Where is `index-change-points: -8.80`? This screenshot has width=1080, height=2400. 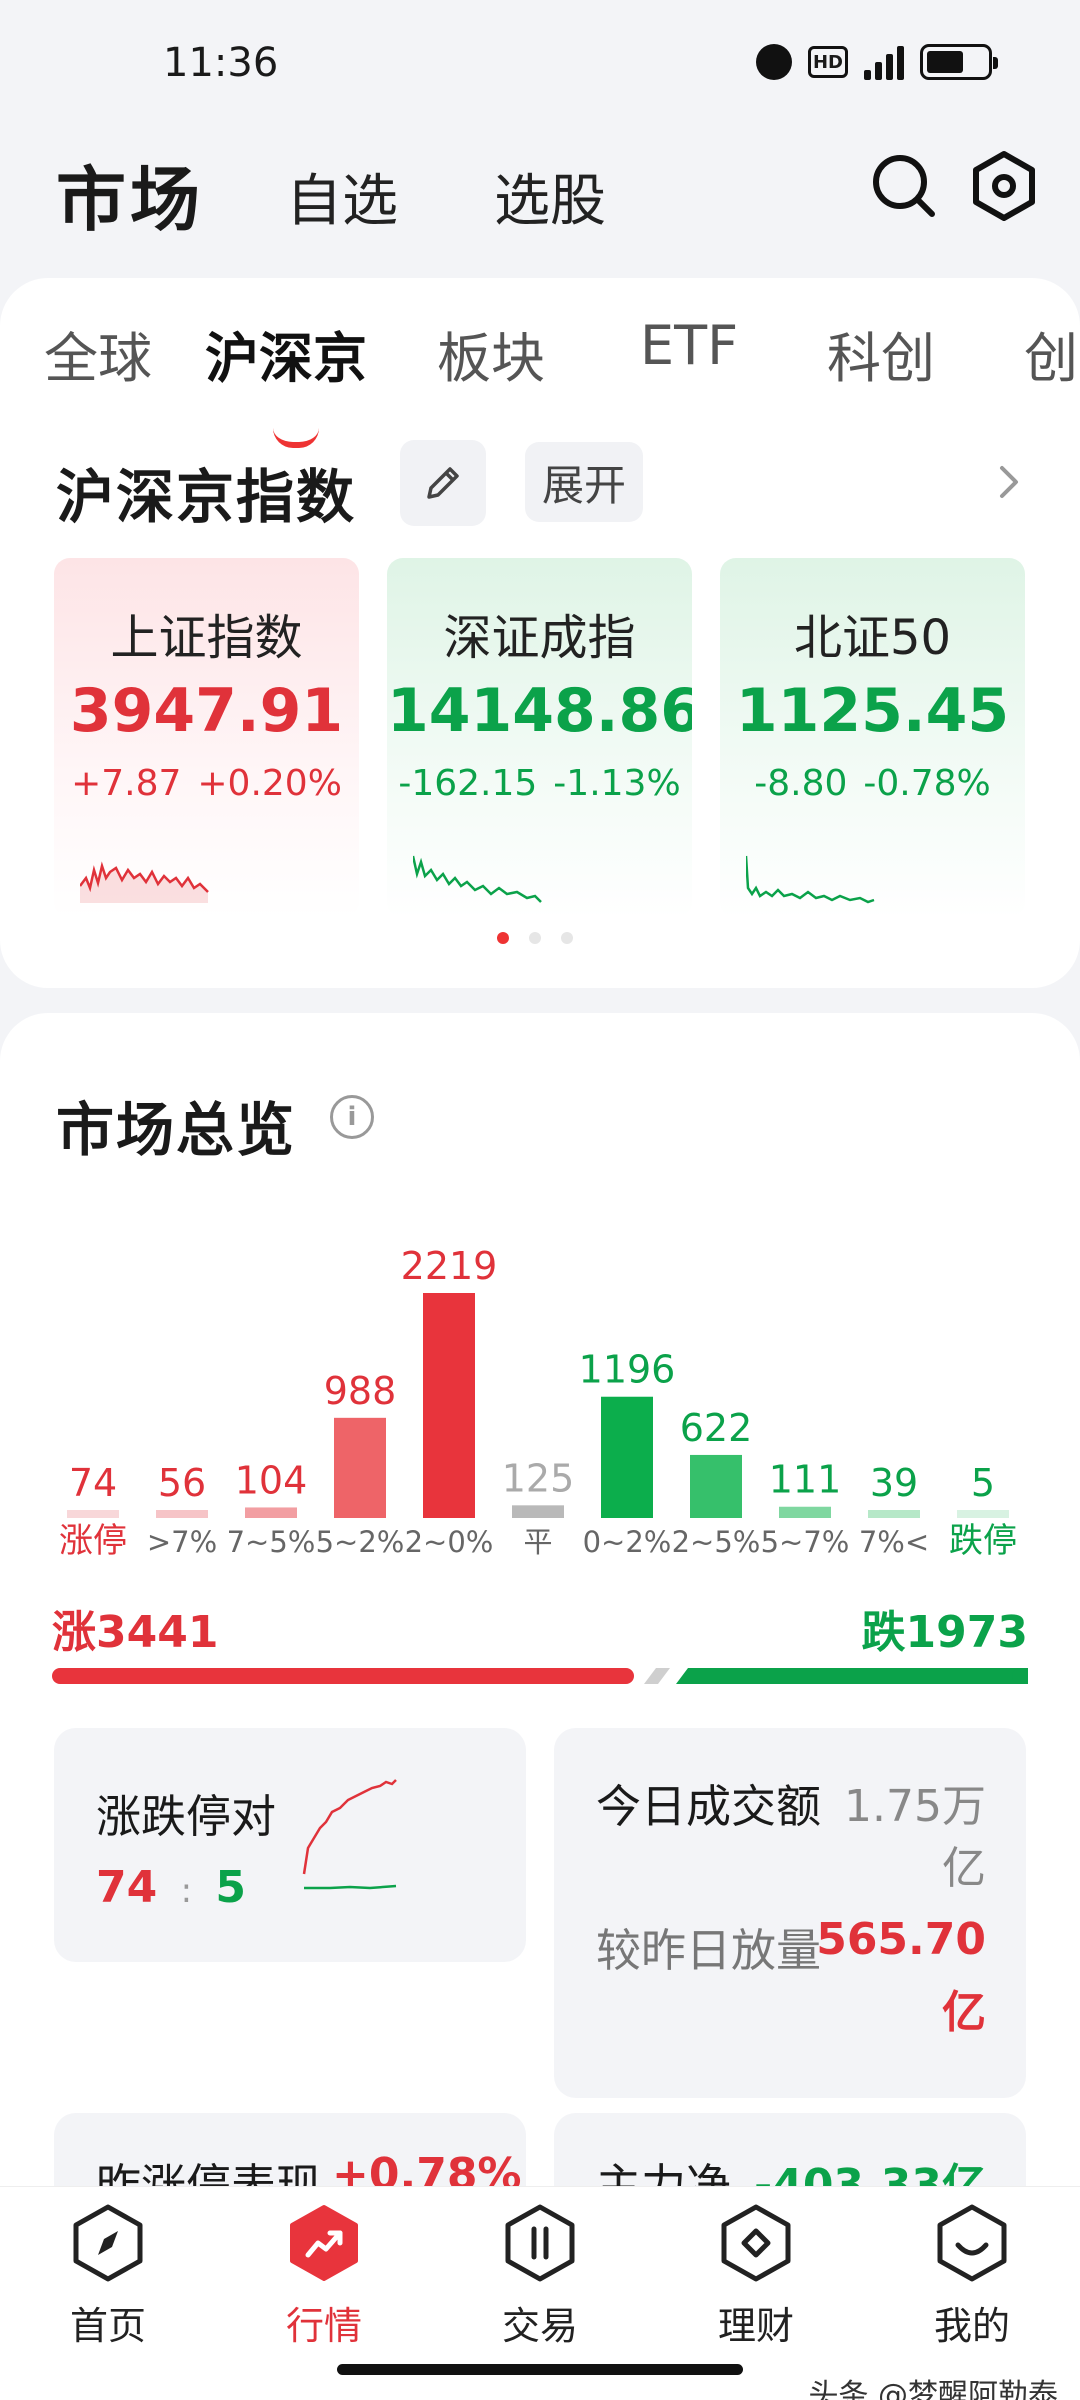
index-change-points: -8.80 is located at coordinates (801, 783).